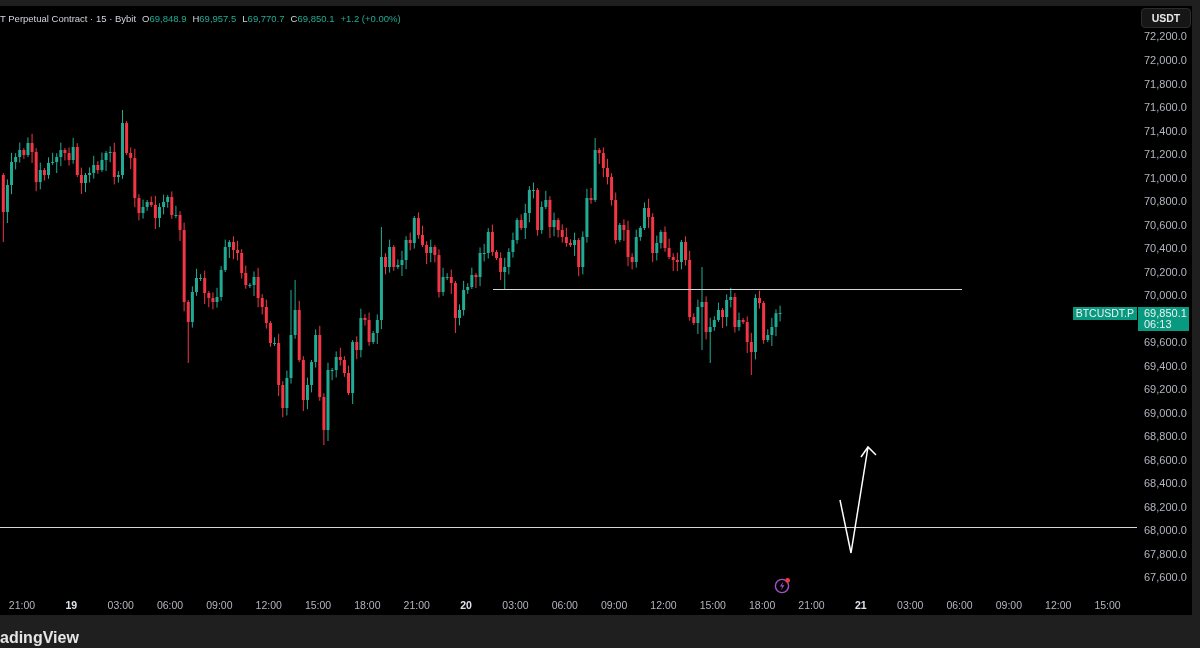 The width and height of the screenshot is (1200, 648). What do you see at coordinates (861, 605) in the screenshot?
I see `date-label: 21` at bounding box center [861, 605].